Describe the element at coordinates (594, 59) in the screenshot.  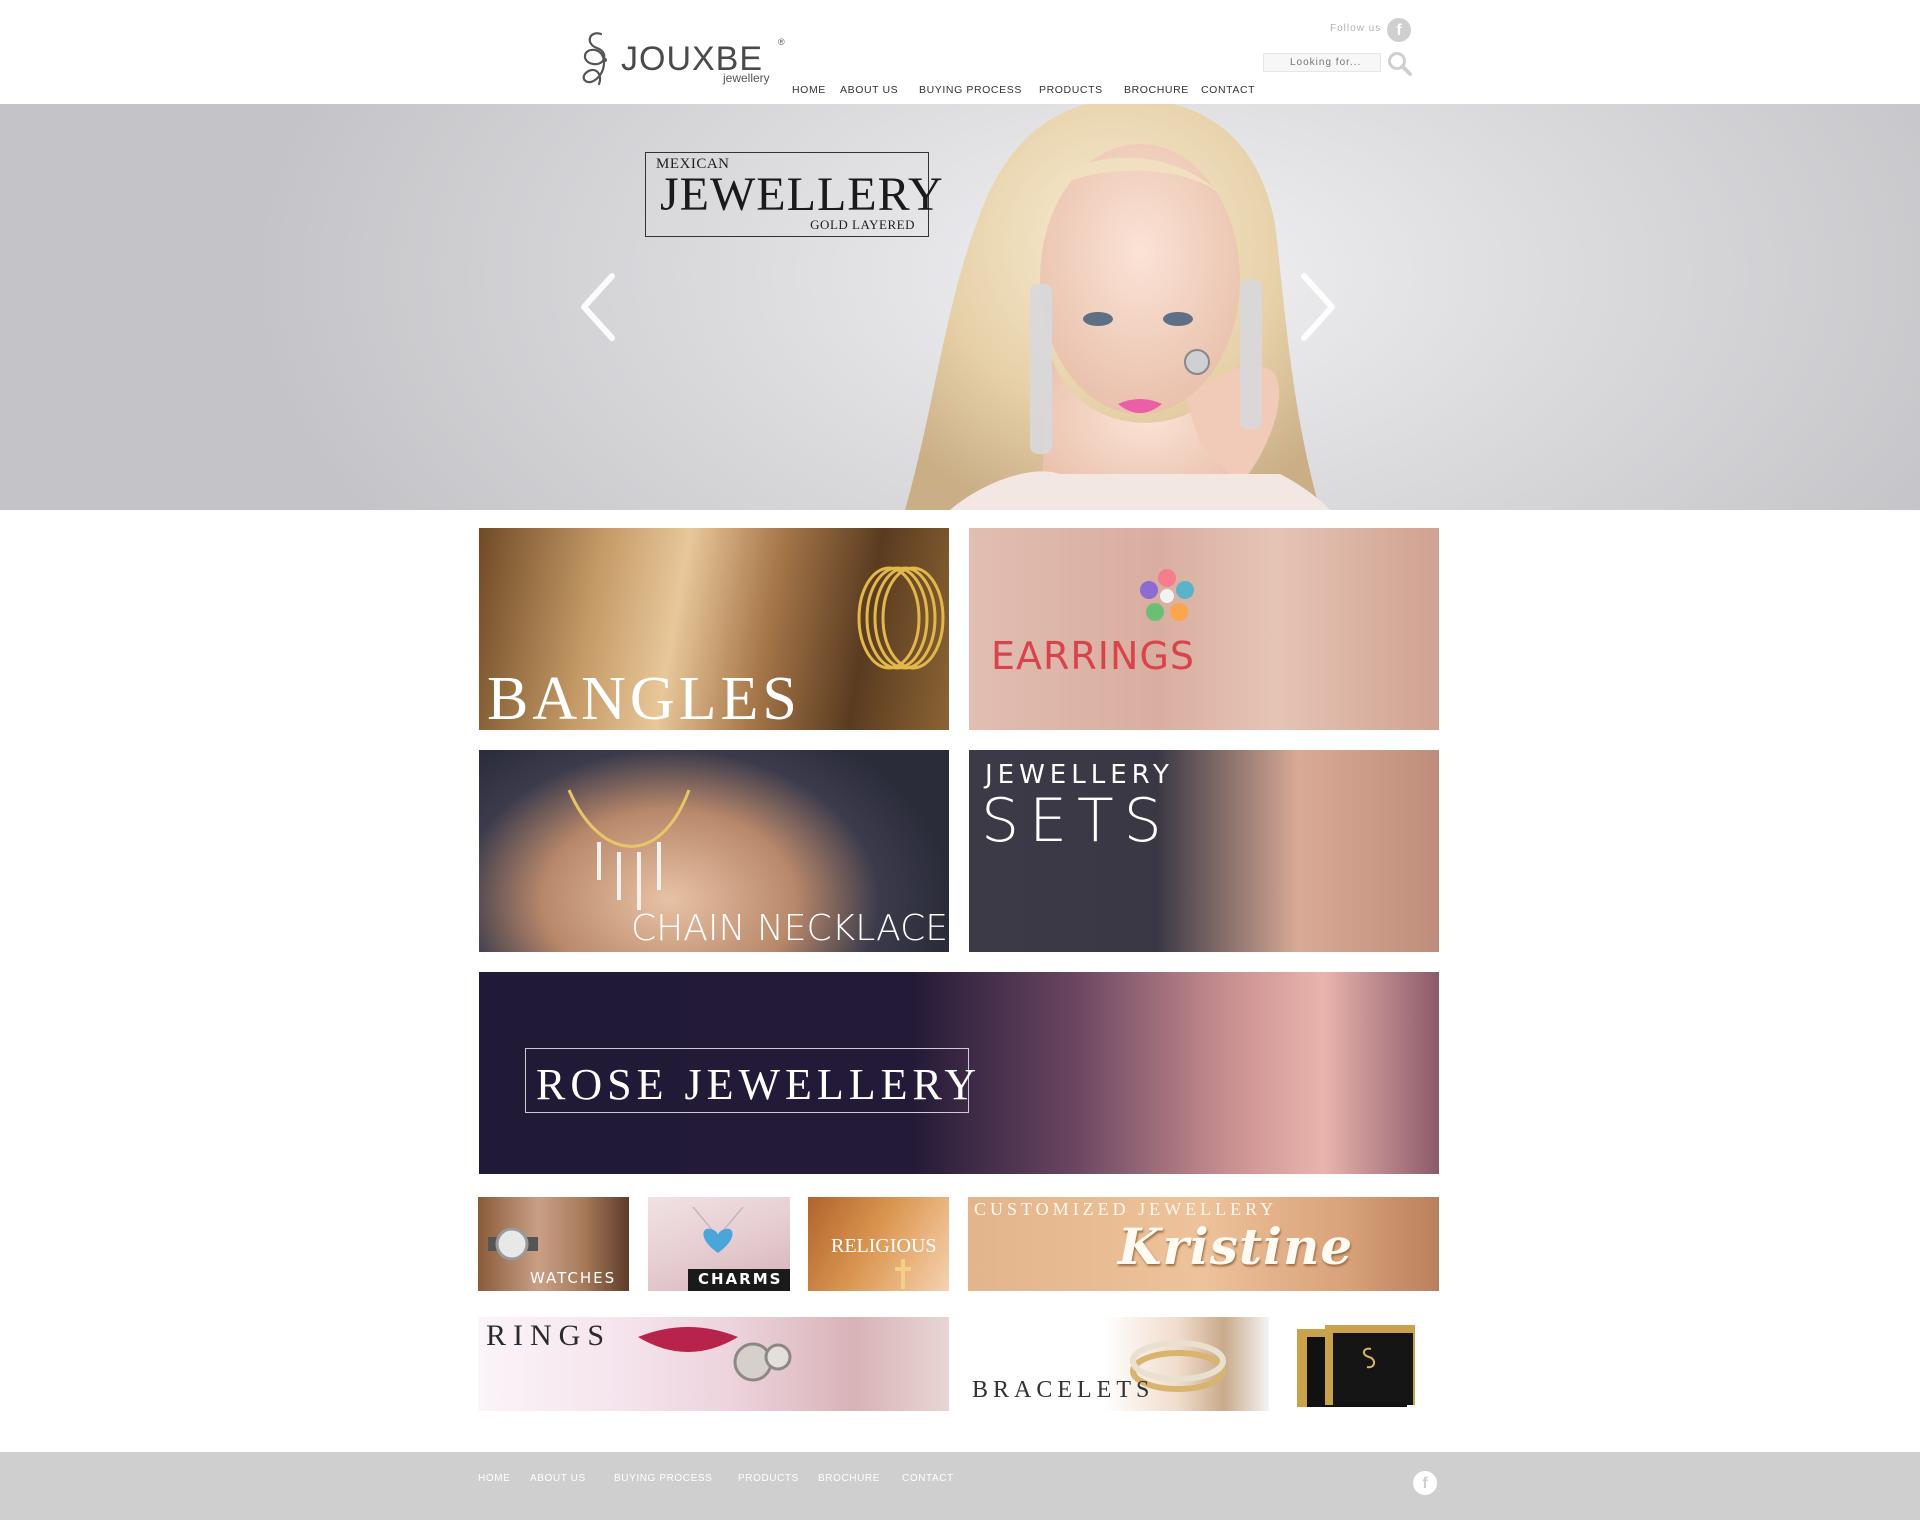
I see `logo-monogram-icon` at that location.